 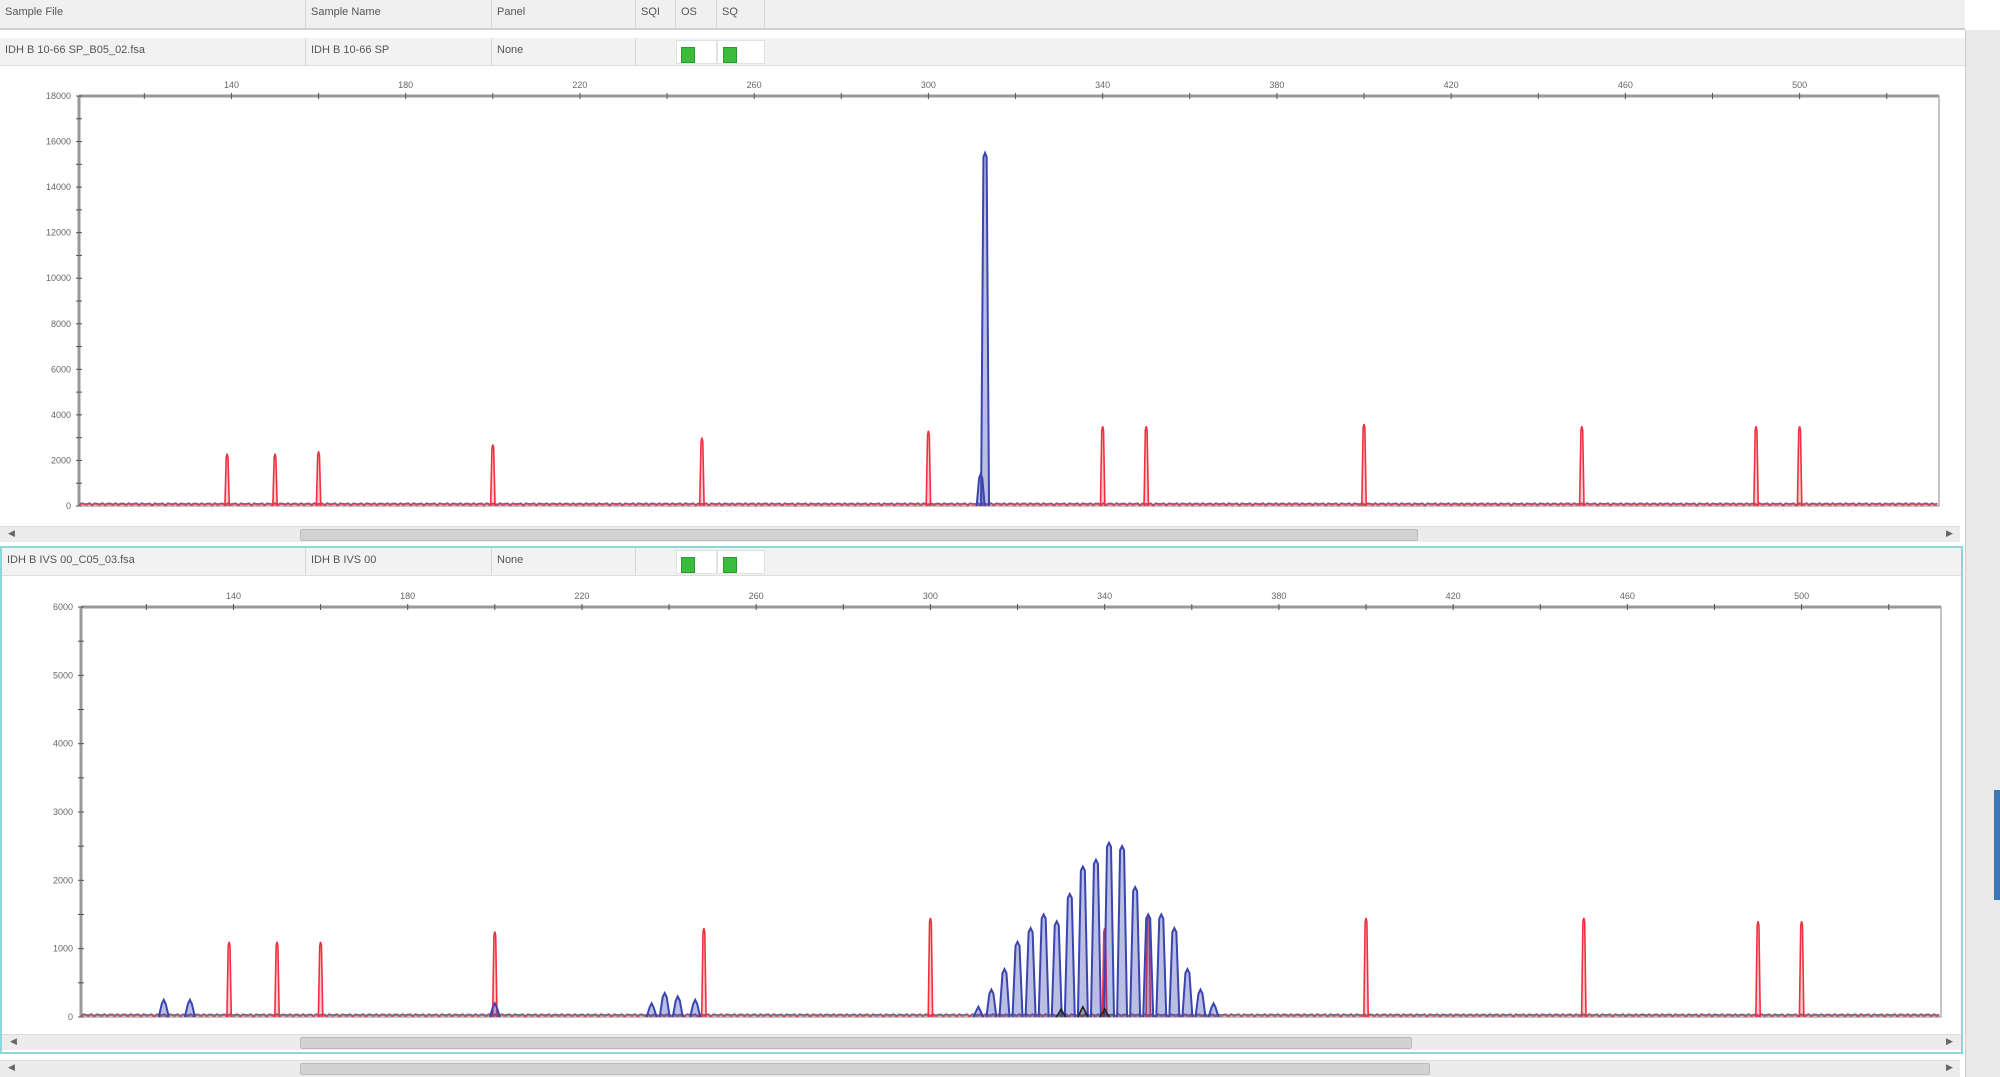 What do you see at coordinates (63, 675) in the screenshot?
I see `y-tick-label: 5000` at bounding box center [63, 675].